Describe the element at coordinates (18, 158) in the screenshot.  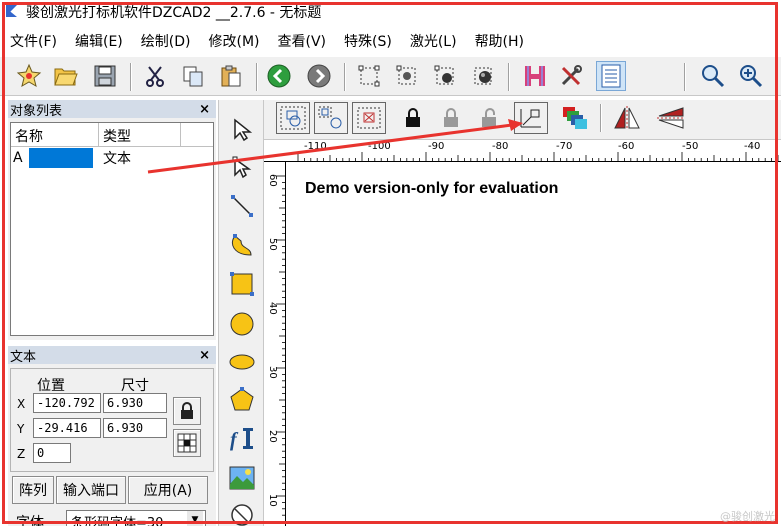
I see `object-name: A` at that location.